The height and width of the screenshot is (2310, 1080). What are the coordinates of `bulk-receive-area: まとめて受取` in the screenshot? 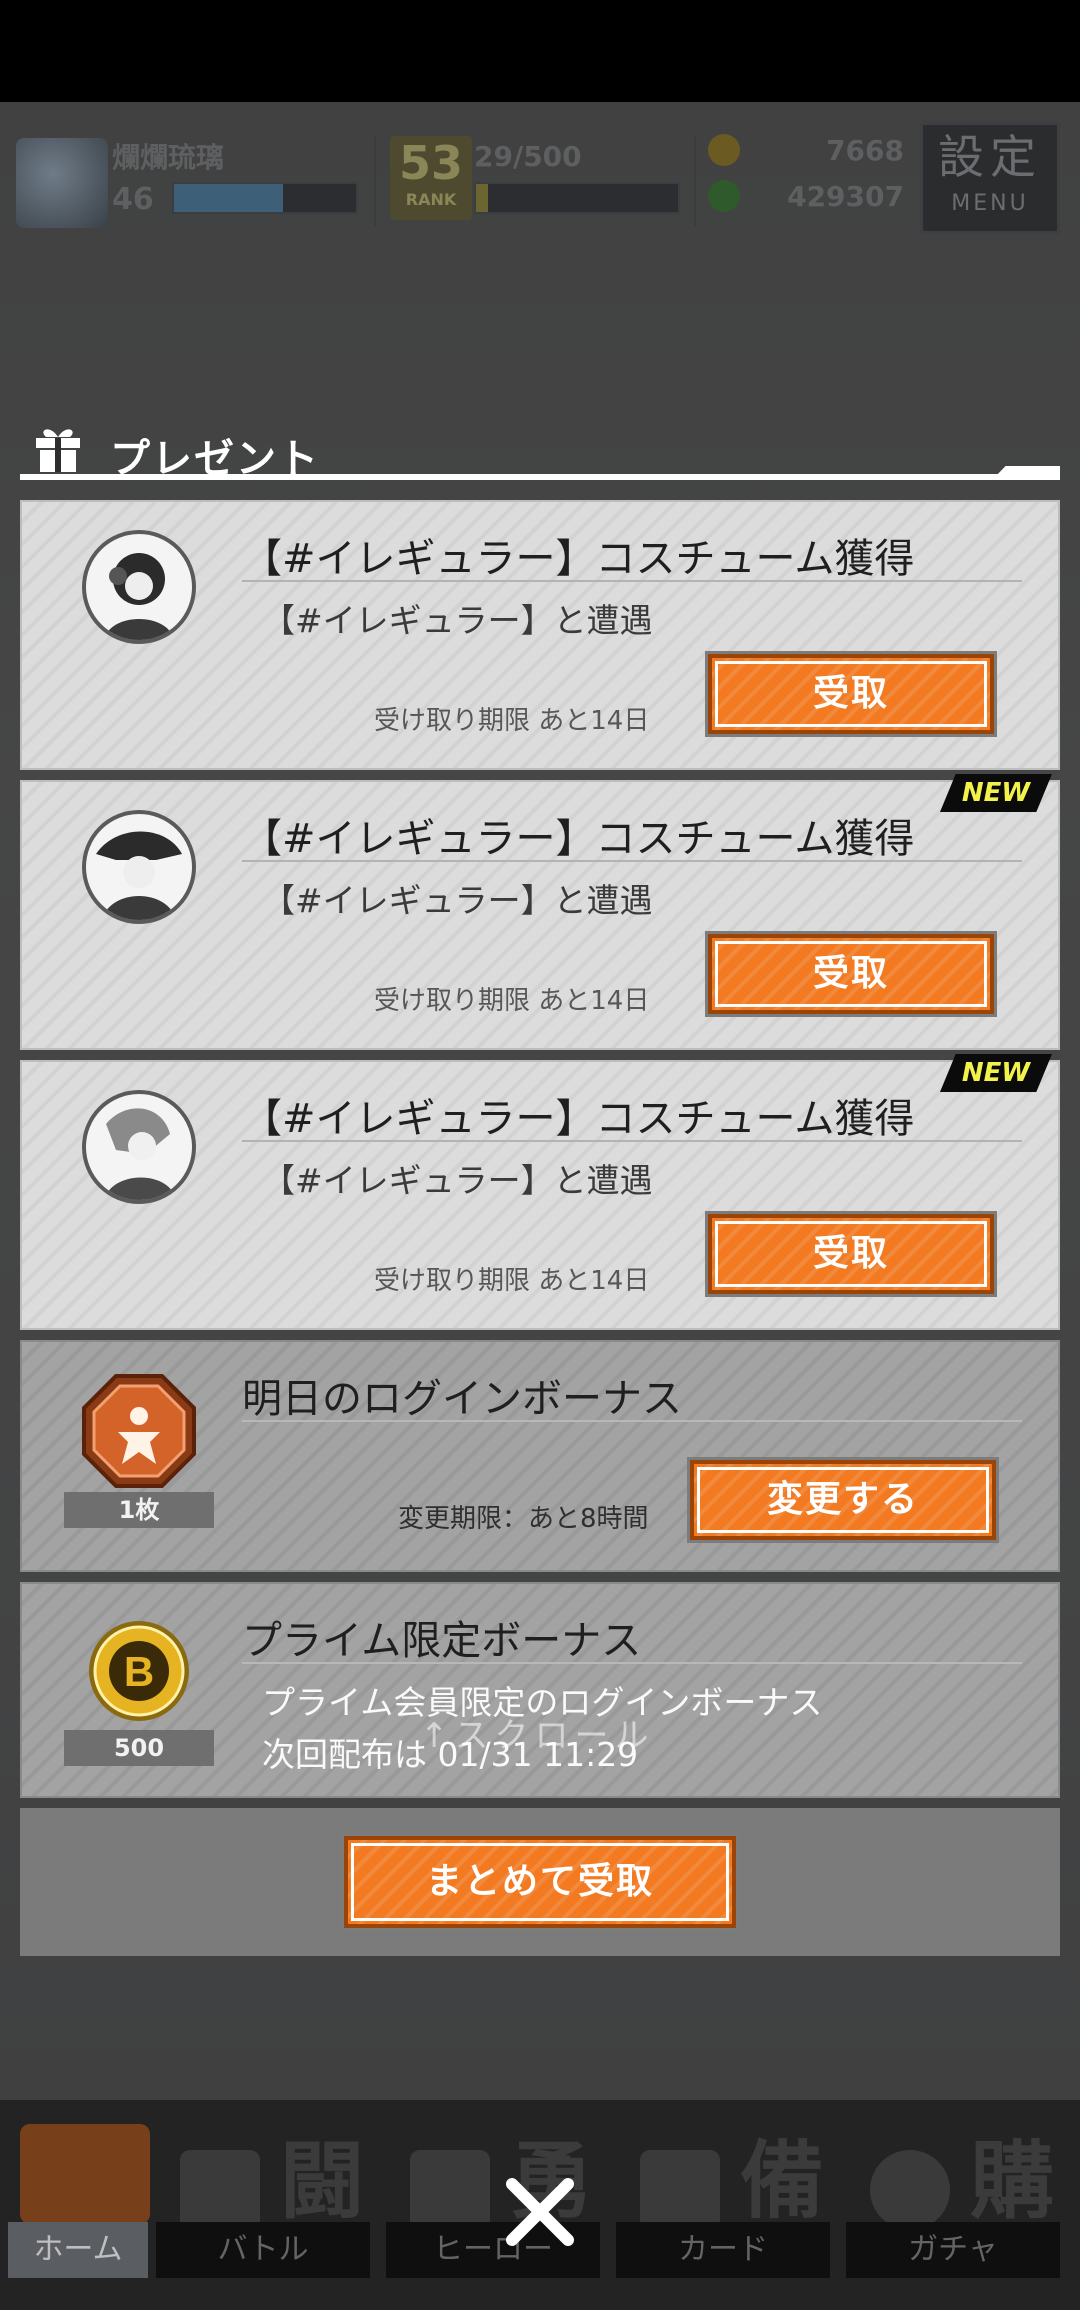 It's located at (540, 1882).